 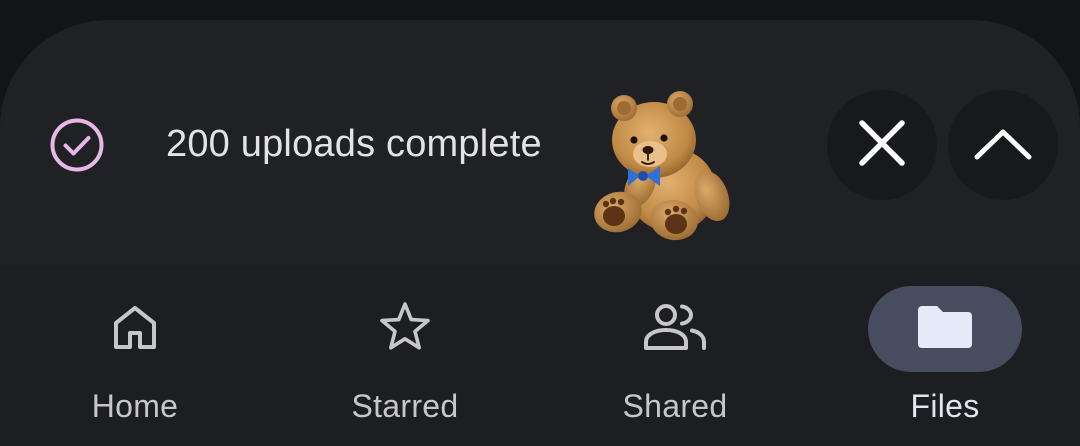 I want to click on nav-pill-files-active, so click(x=945, y=329).